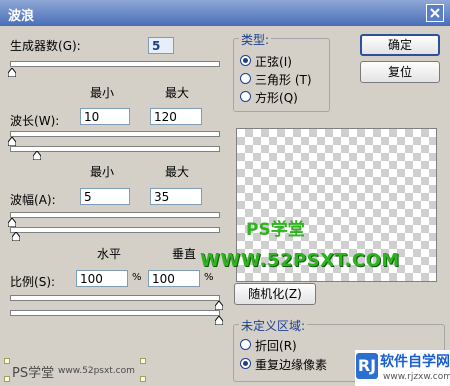 The height and width of the screenshot is (386, 450). What do you see at coordinates (96, 371) in the screenshot?
I see `watermark-bottom-left-url: www.52psxt.com` at bounding box center [96, 371].